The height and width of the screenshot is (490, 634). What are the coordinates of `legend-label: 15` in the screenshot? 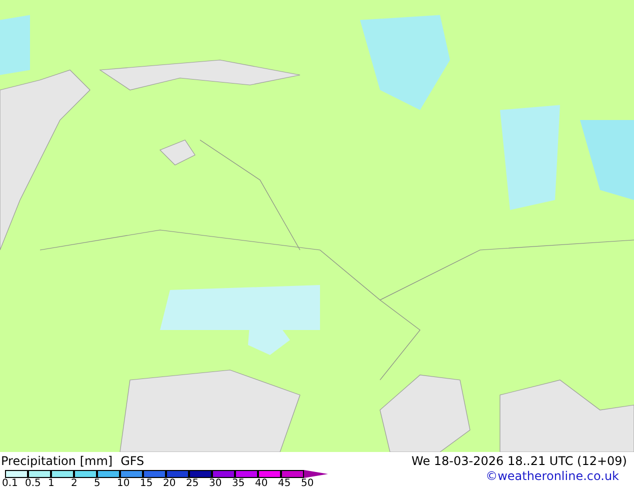 It's located at (146, 484).